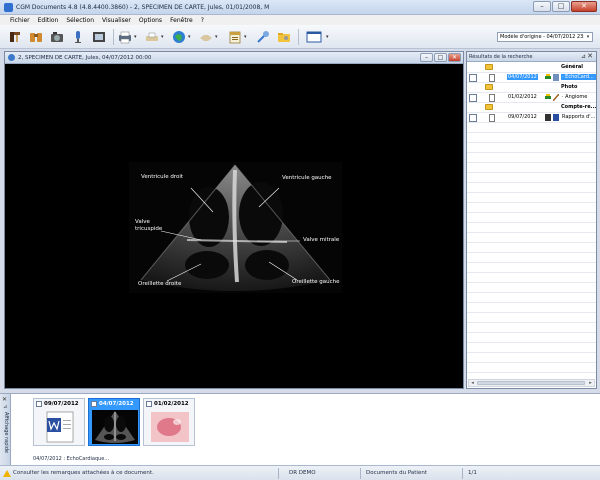 This screenshot has height=480, width=600. Describe the element at coordinates (321, 240) in the screenshot. I see `label-valve-mitrale: Valve mitrale` at that location.